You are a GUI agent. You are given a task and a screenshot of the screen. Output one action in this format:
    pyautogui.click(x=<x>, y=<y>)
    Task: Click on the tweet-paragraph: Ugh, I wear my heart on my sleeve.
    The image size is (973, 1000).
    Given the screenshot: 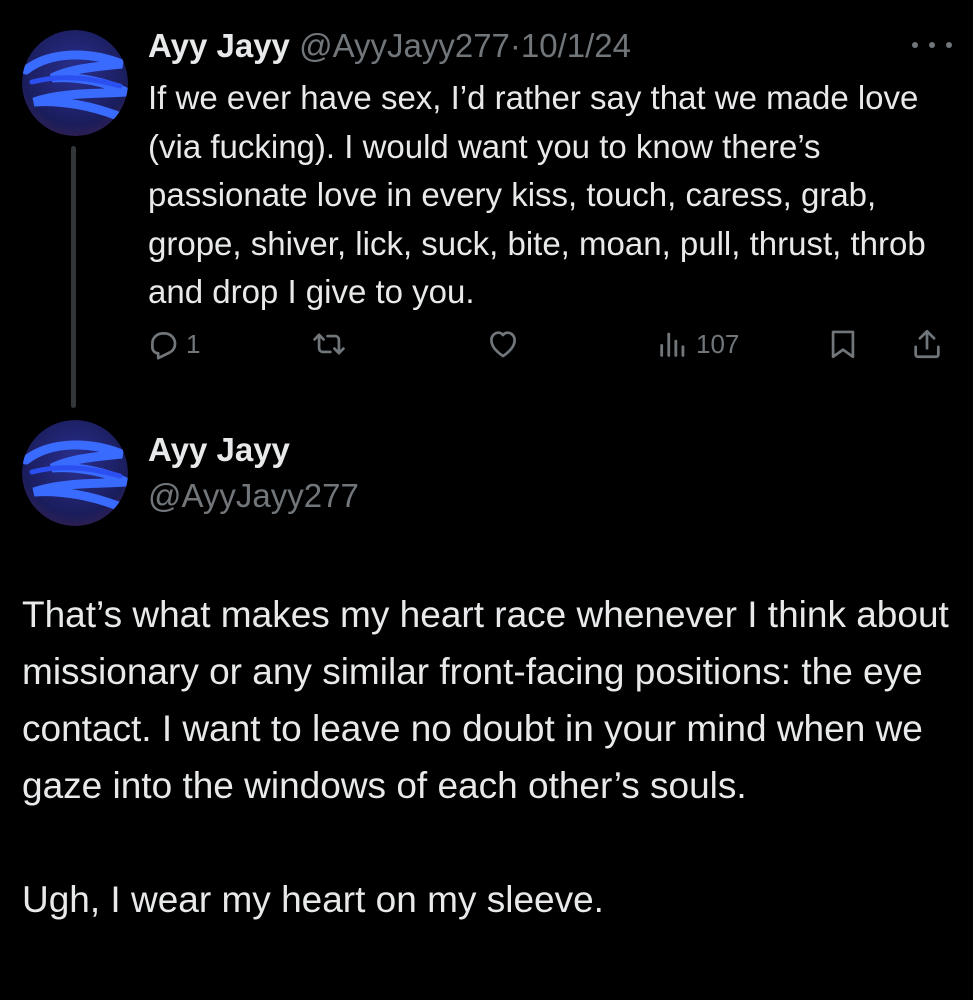 What is the action you would take?
    pyautogui.click(x=313, y=899)
    